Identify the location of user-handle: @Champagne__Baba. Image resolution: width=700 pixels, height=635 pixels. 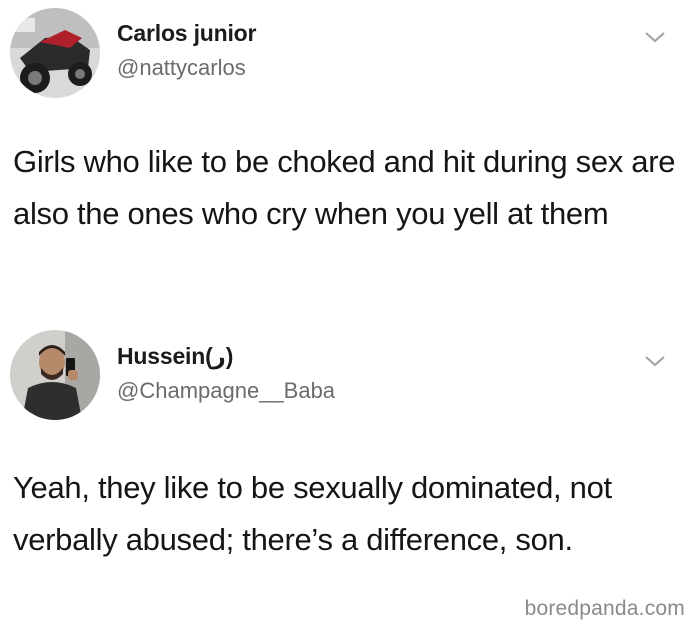
(226, 391).